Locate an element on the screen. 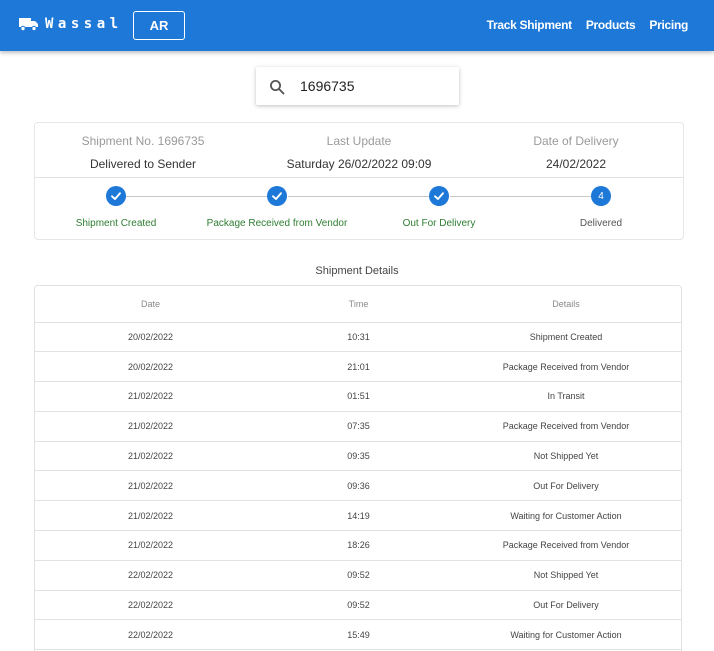 Image resolution: width=714 pixels, height=651 pixels. truck-icon is located at coordinates (29, 24).